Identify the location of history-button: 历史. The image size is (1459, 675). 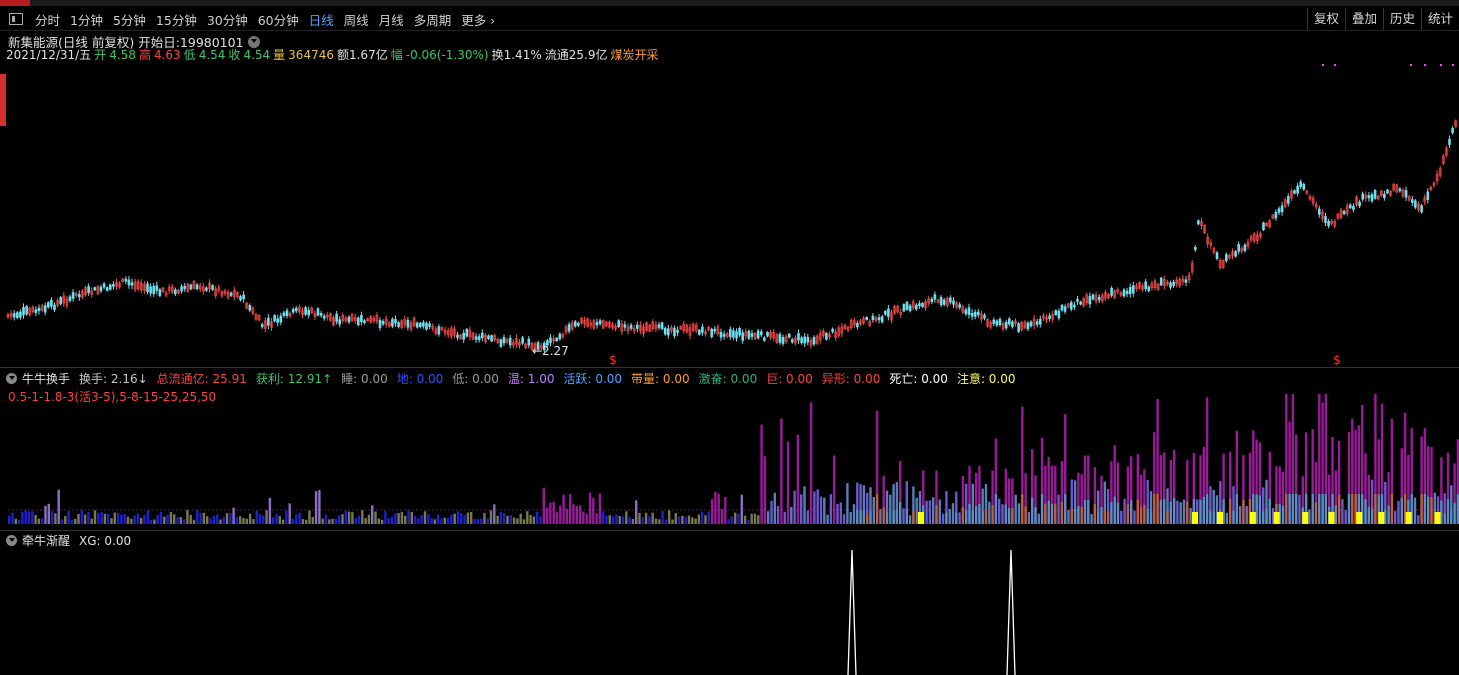
(1401, 19).